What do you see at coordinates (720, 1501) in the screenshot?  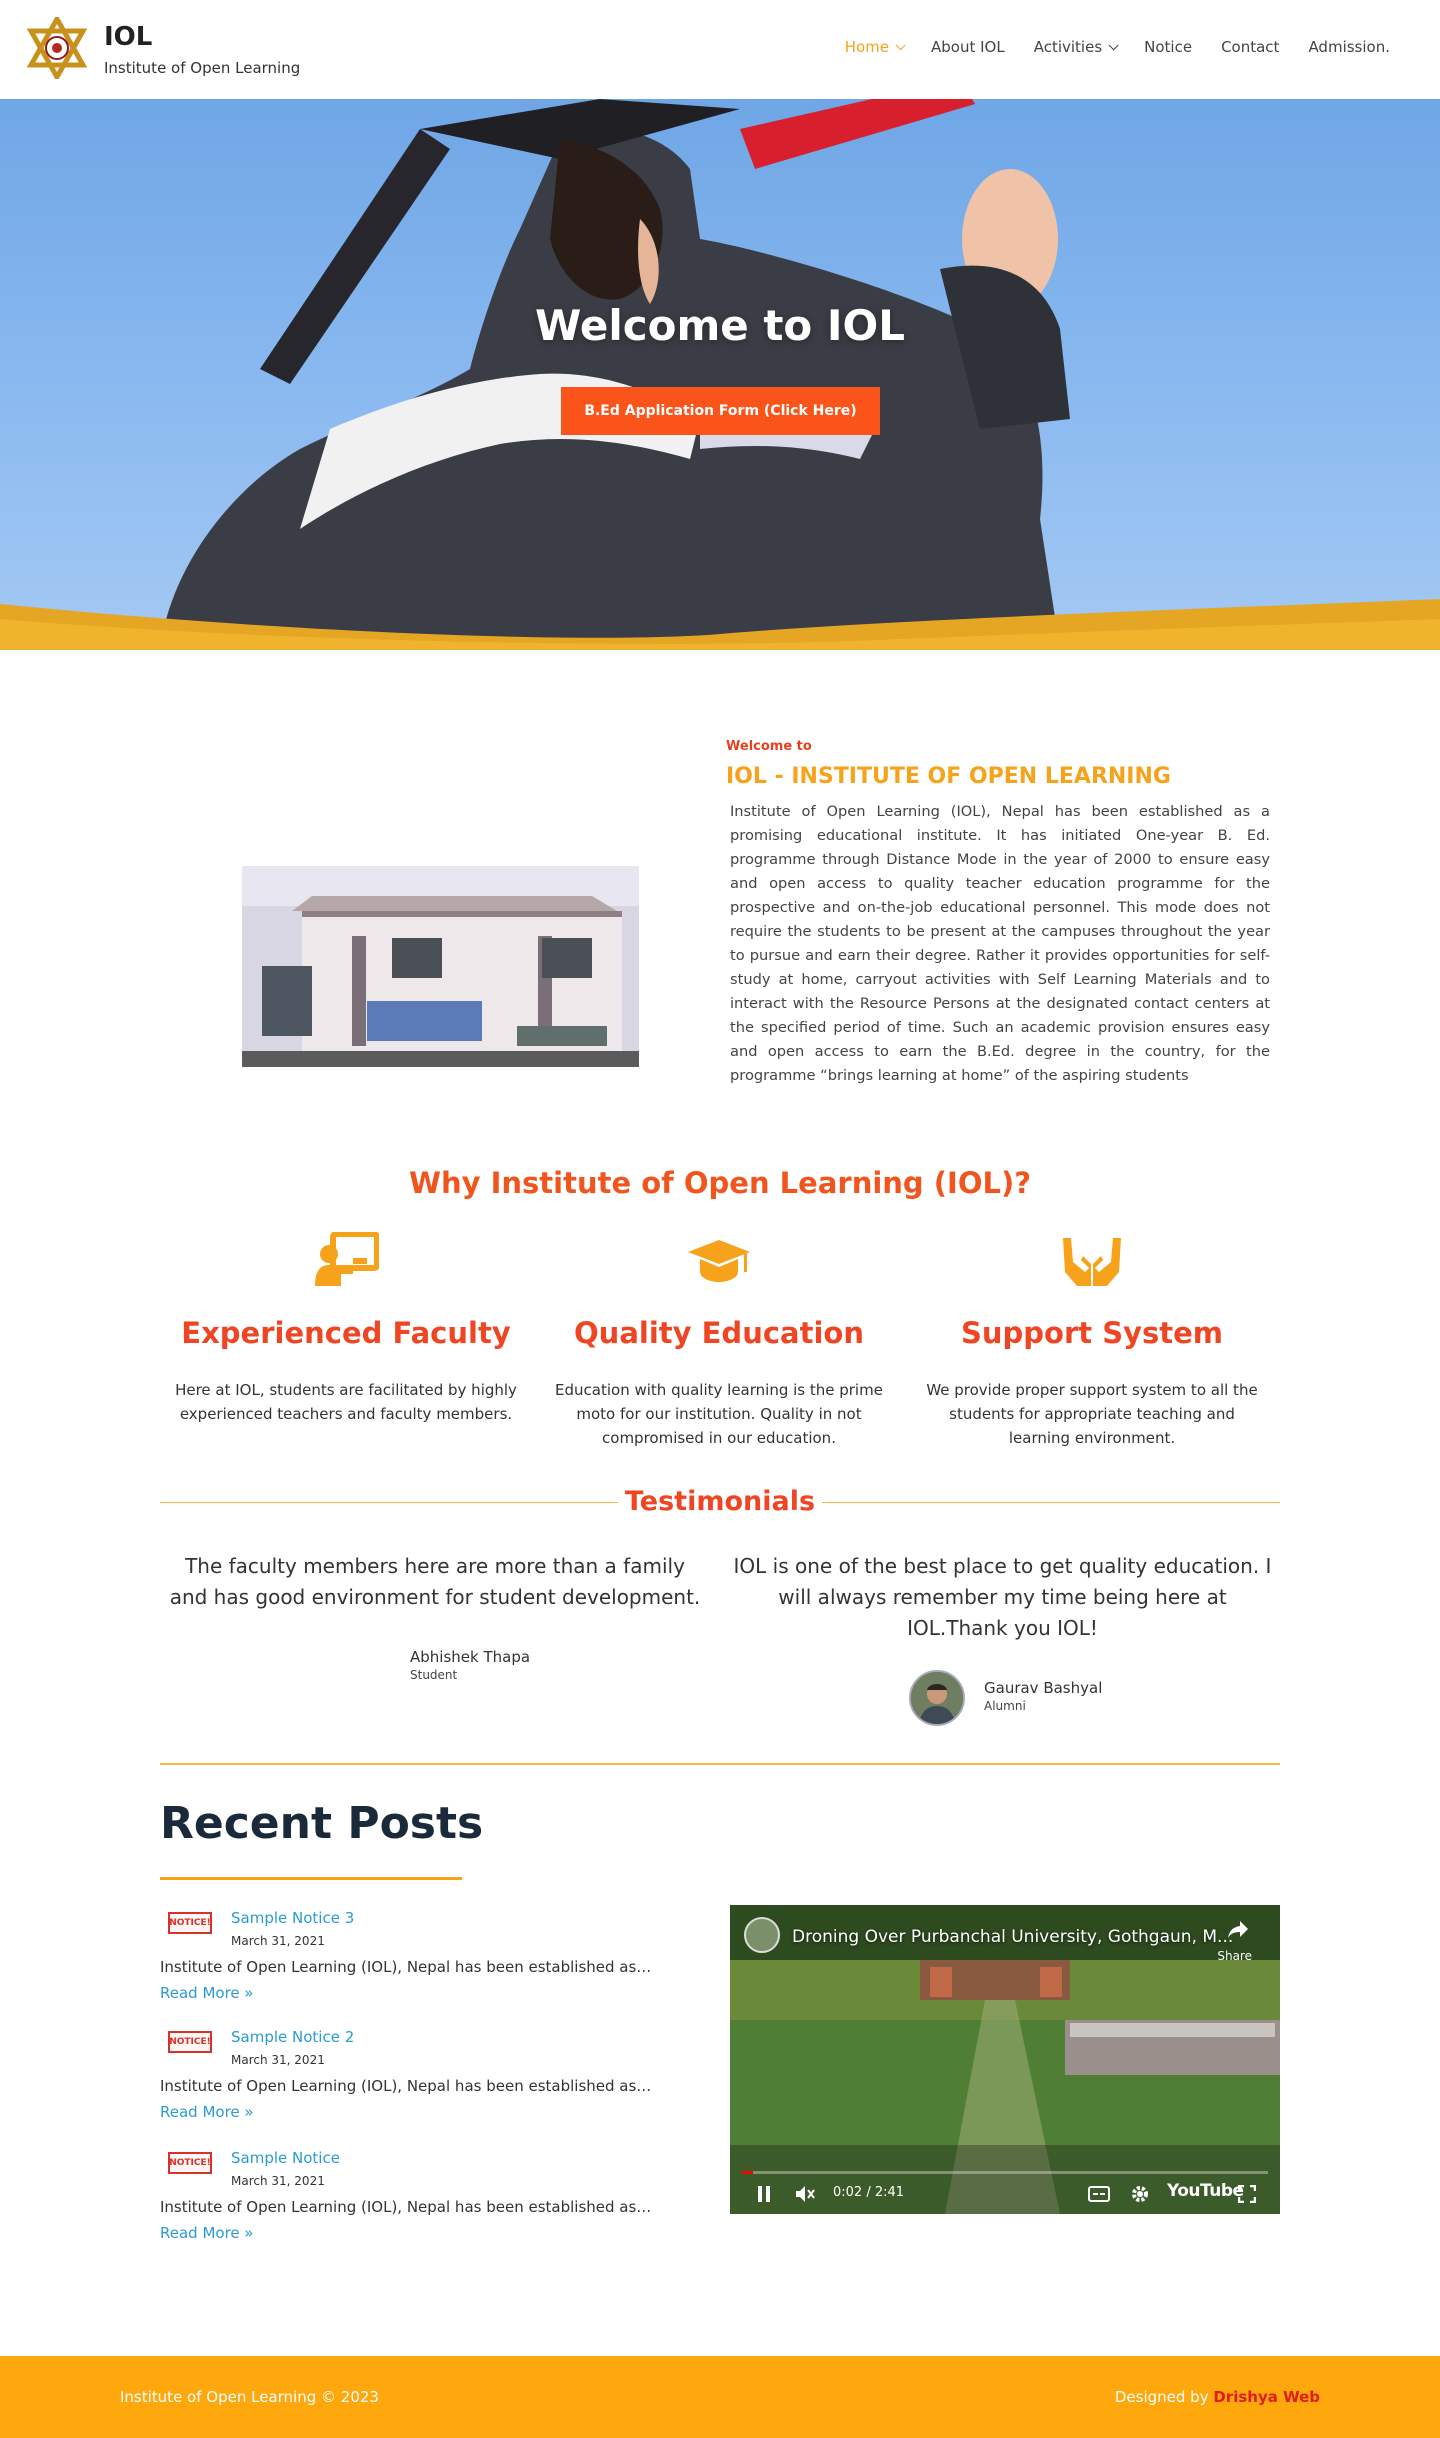 I see `testimonials-title: Testimonials` at bounding box center [720, 1501].